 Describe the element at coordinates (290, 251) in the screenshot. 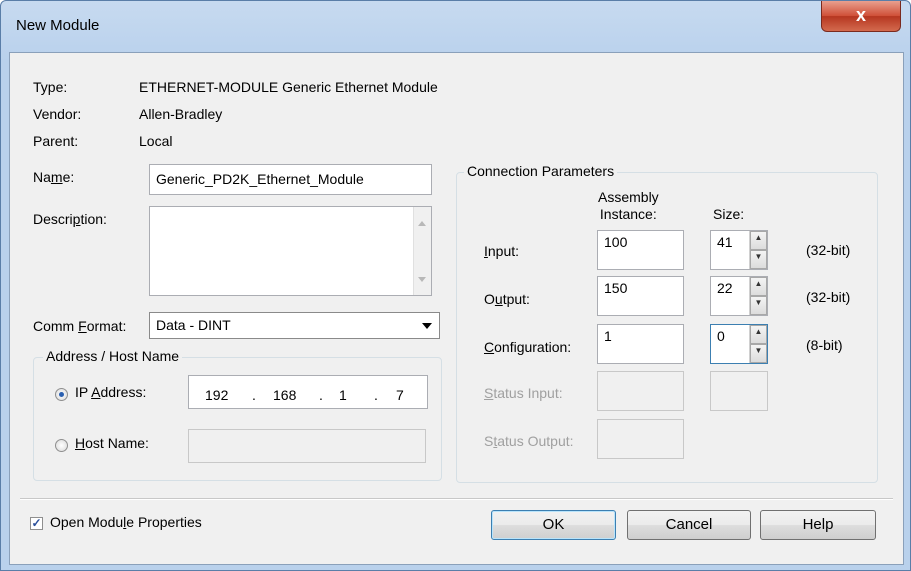

I see `description-field` at that location.